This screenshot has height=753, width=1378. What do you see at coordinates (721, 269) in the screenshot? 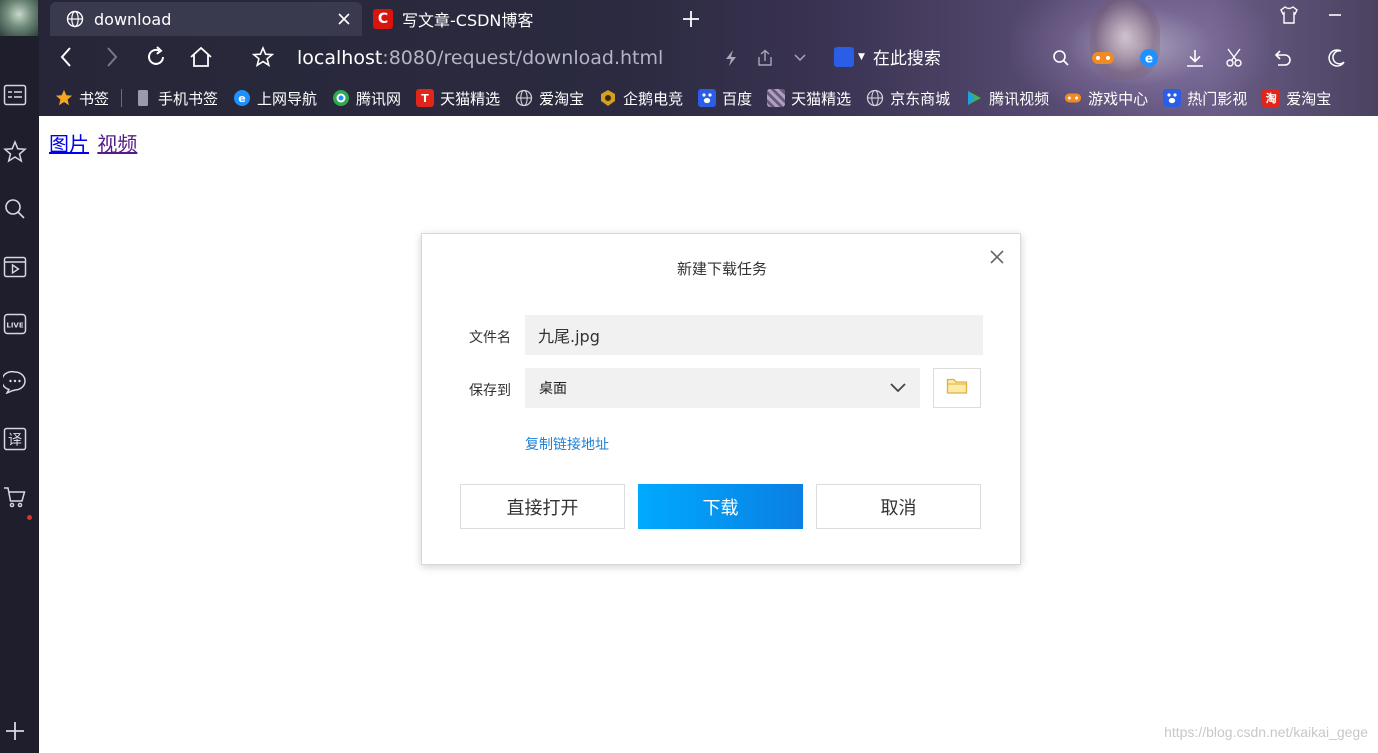
I see `dialog-title: 新建下载任务` at bounding box center [721, 269].